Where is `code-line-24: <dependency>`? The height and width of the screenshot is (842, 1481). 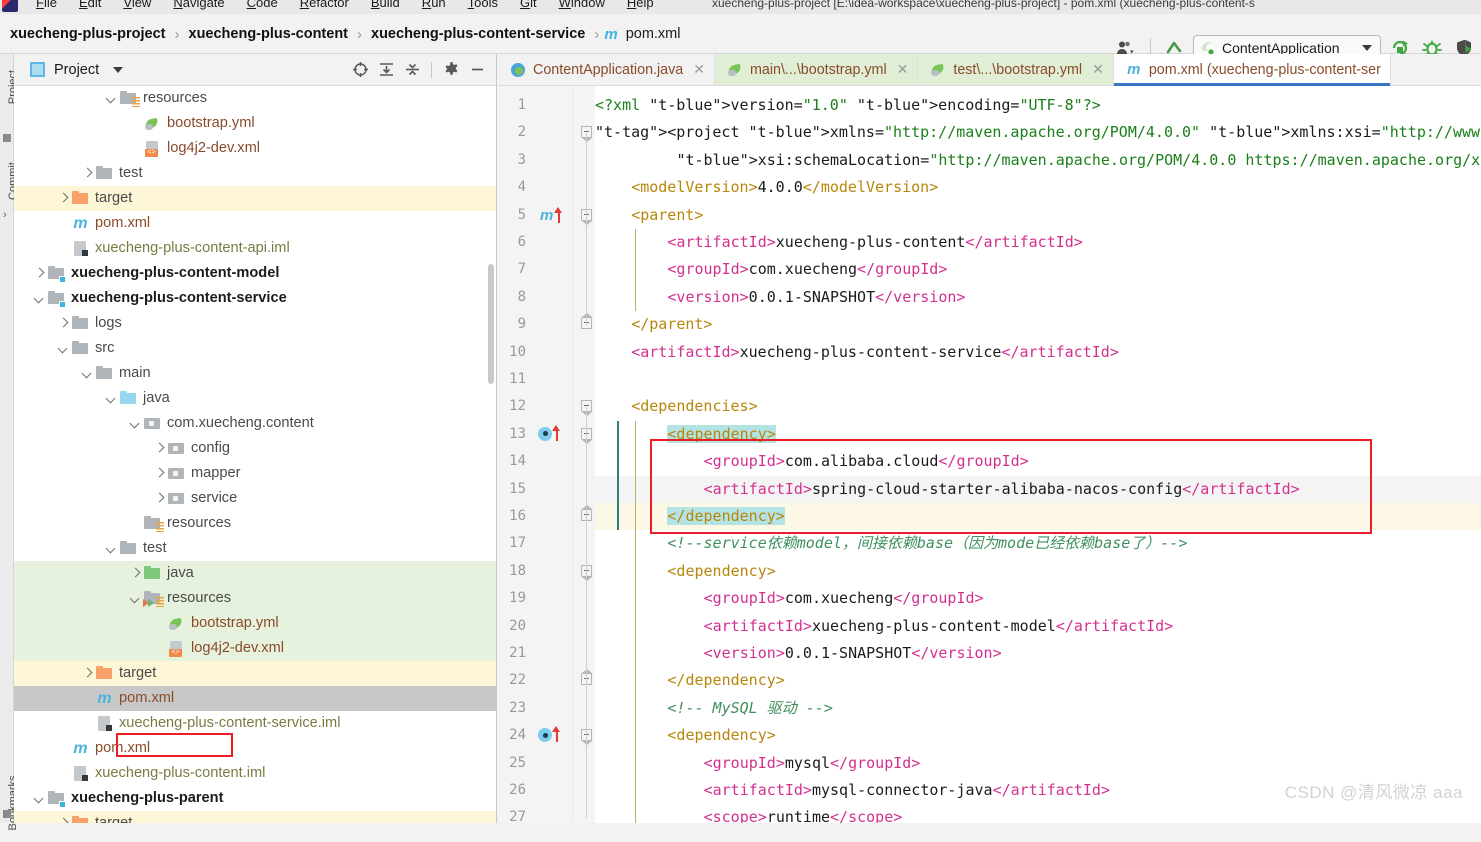 code-line-24: <dependency> is located at coordinates (1038, 735).